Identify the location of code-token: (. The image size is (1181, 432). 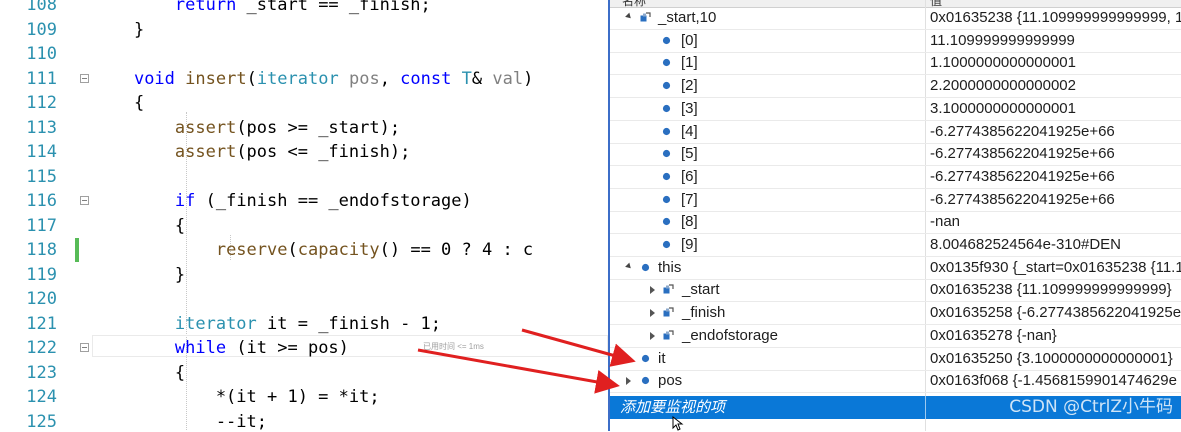
(251, 78).